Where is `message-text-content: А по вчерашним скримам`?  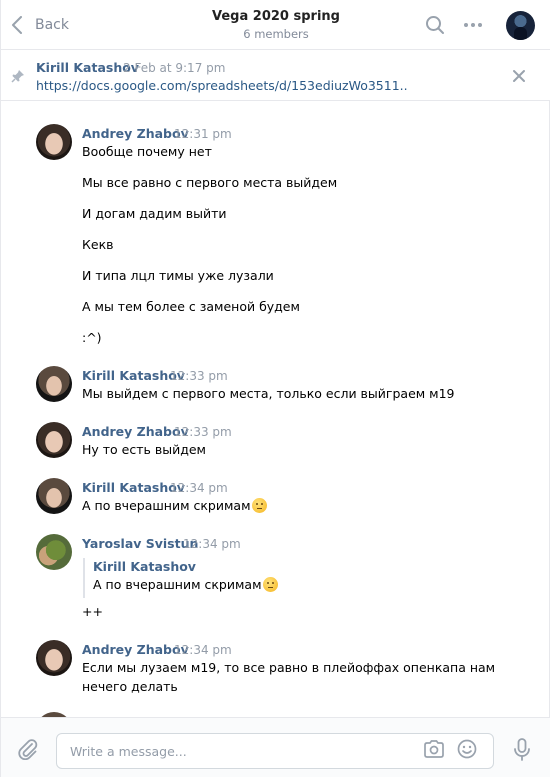 message-text-content: А по вчерашним скримам is located at coordinates (166, 505).